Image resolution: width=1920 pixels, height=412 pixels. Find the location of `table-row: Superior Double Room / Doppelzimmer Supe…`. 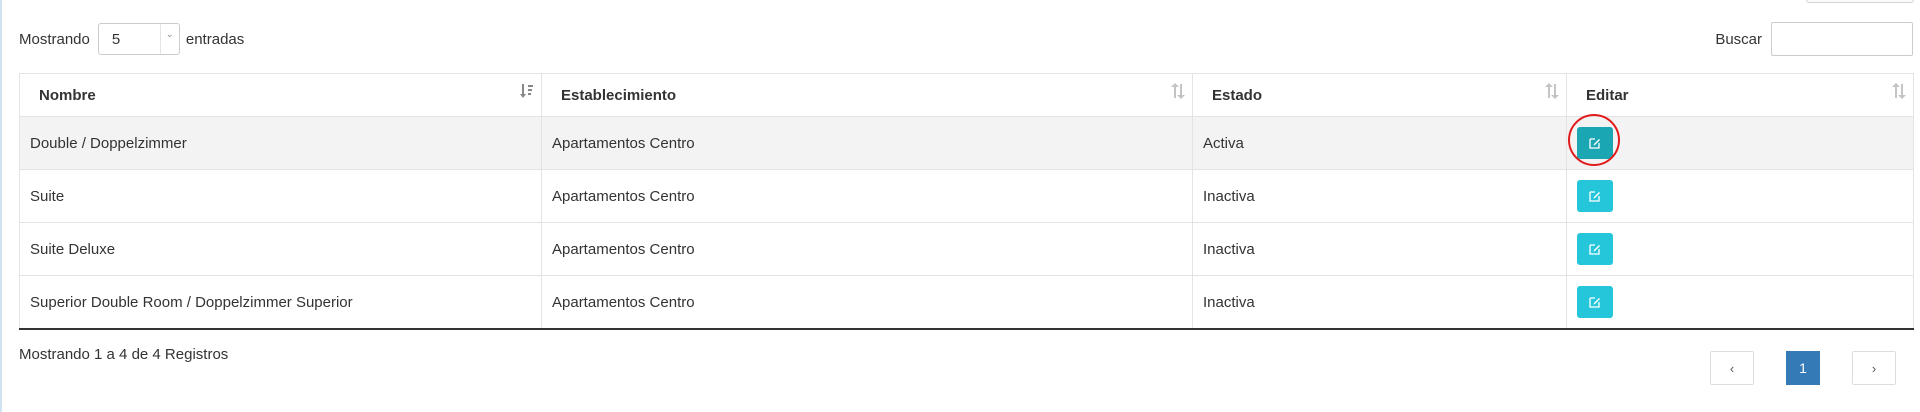

table-row: Superior Double Room / Doppelzimmer Supe… is located at coordinates (966, 302).